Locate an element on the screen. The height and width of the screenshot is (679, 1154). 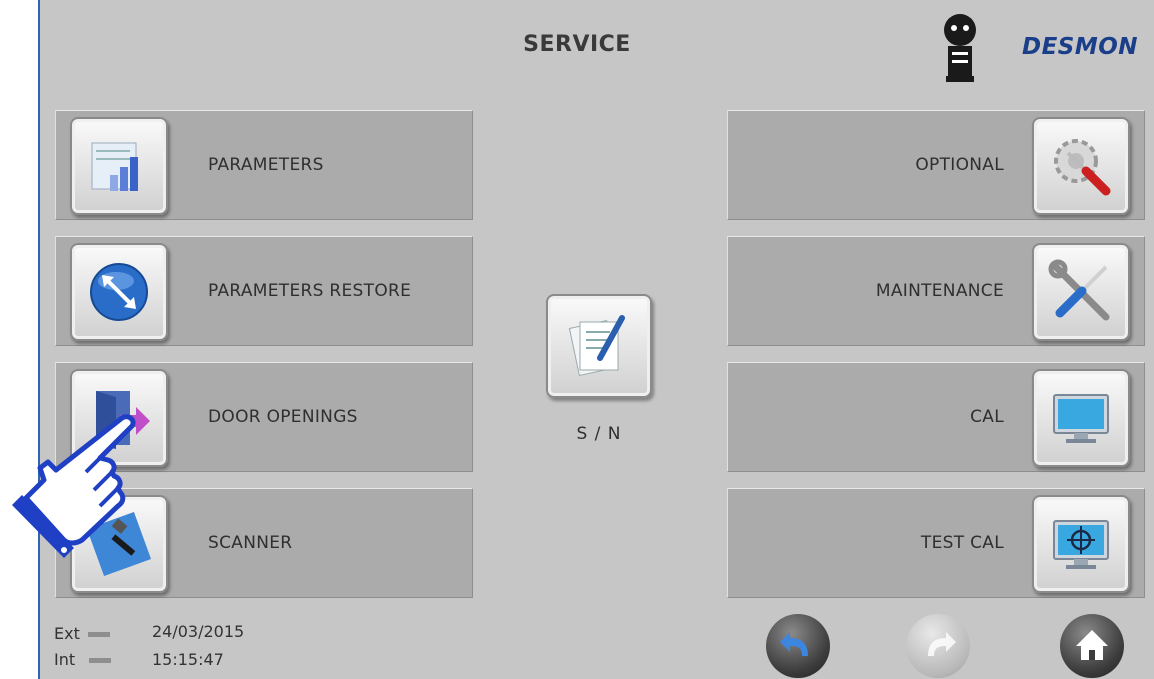
parameters-button is located at coordinates (119, 166).